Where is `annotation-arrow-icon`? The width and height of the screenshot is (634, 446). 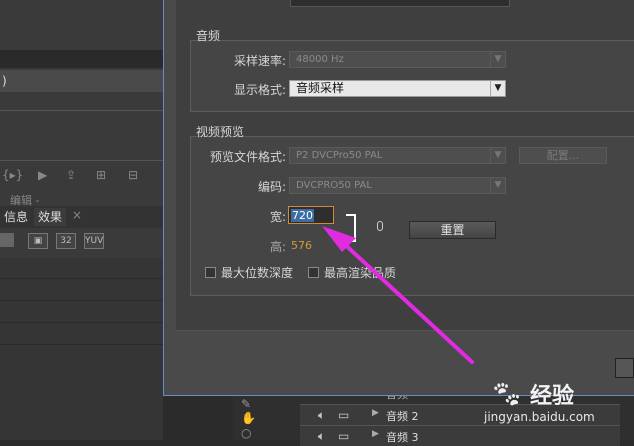 annotation-arrow-icon is located at coordinates (398, 295).